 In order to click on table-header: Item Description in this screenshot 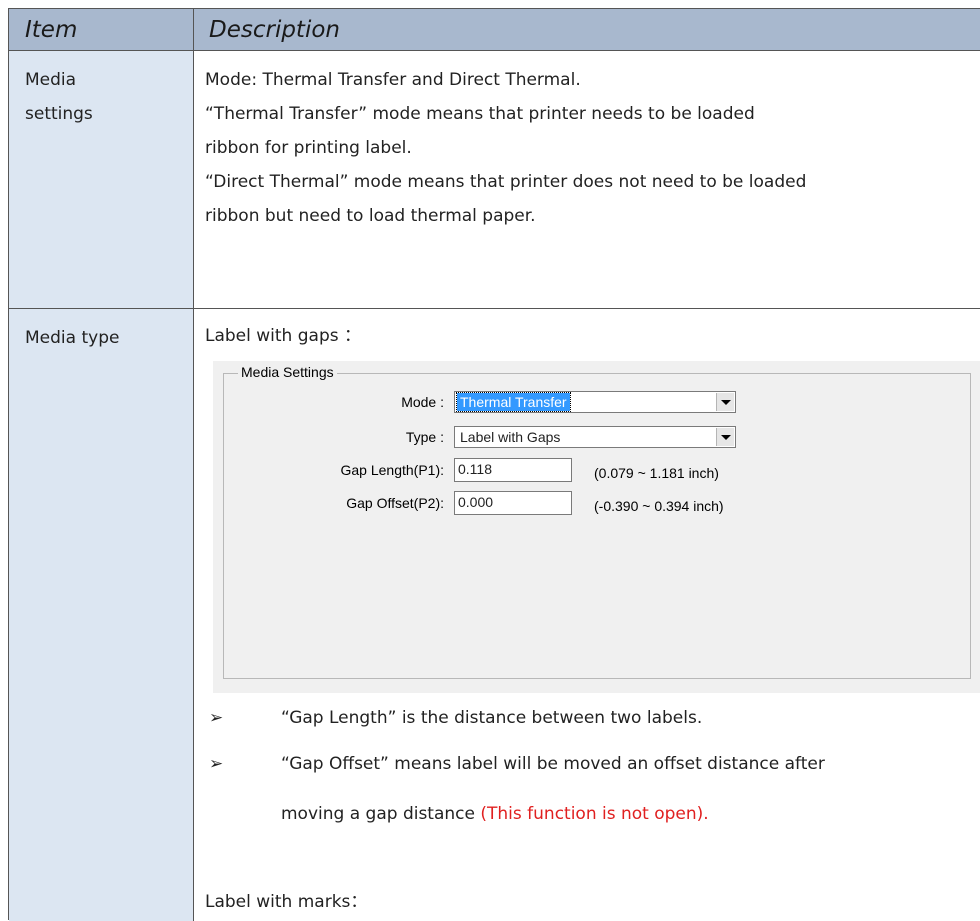, I will do `click(494, 30)`.